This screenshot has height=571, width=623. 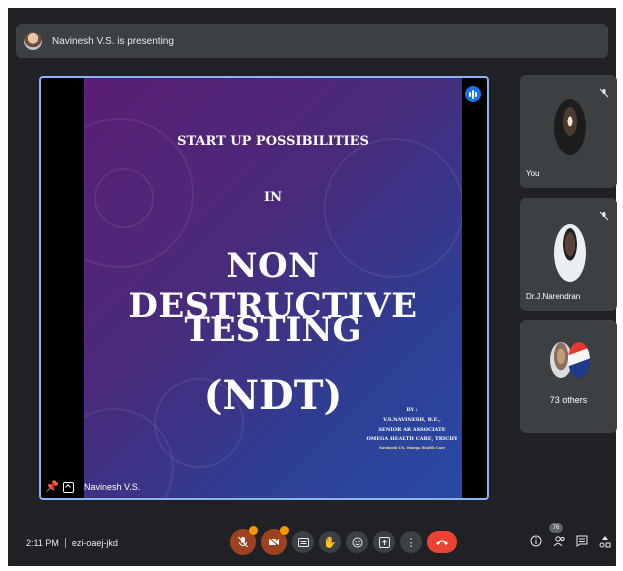 I want to click on present-button, so click(x=384, y=542).